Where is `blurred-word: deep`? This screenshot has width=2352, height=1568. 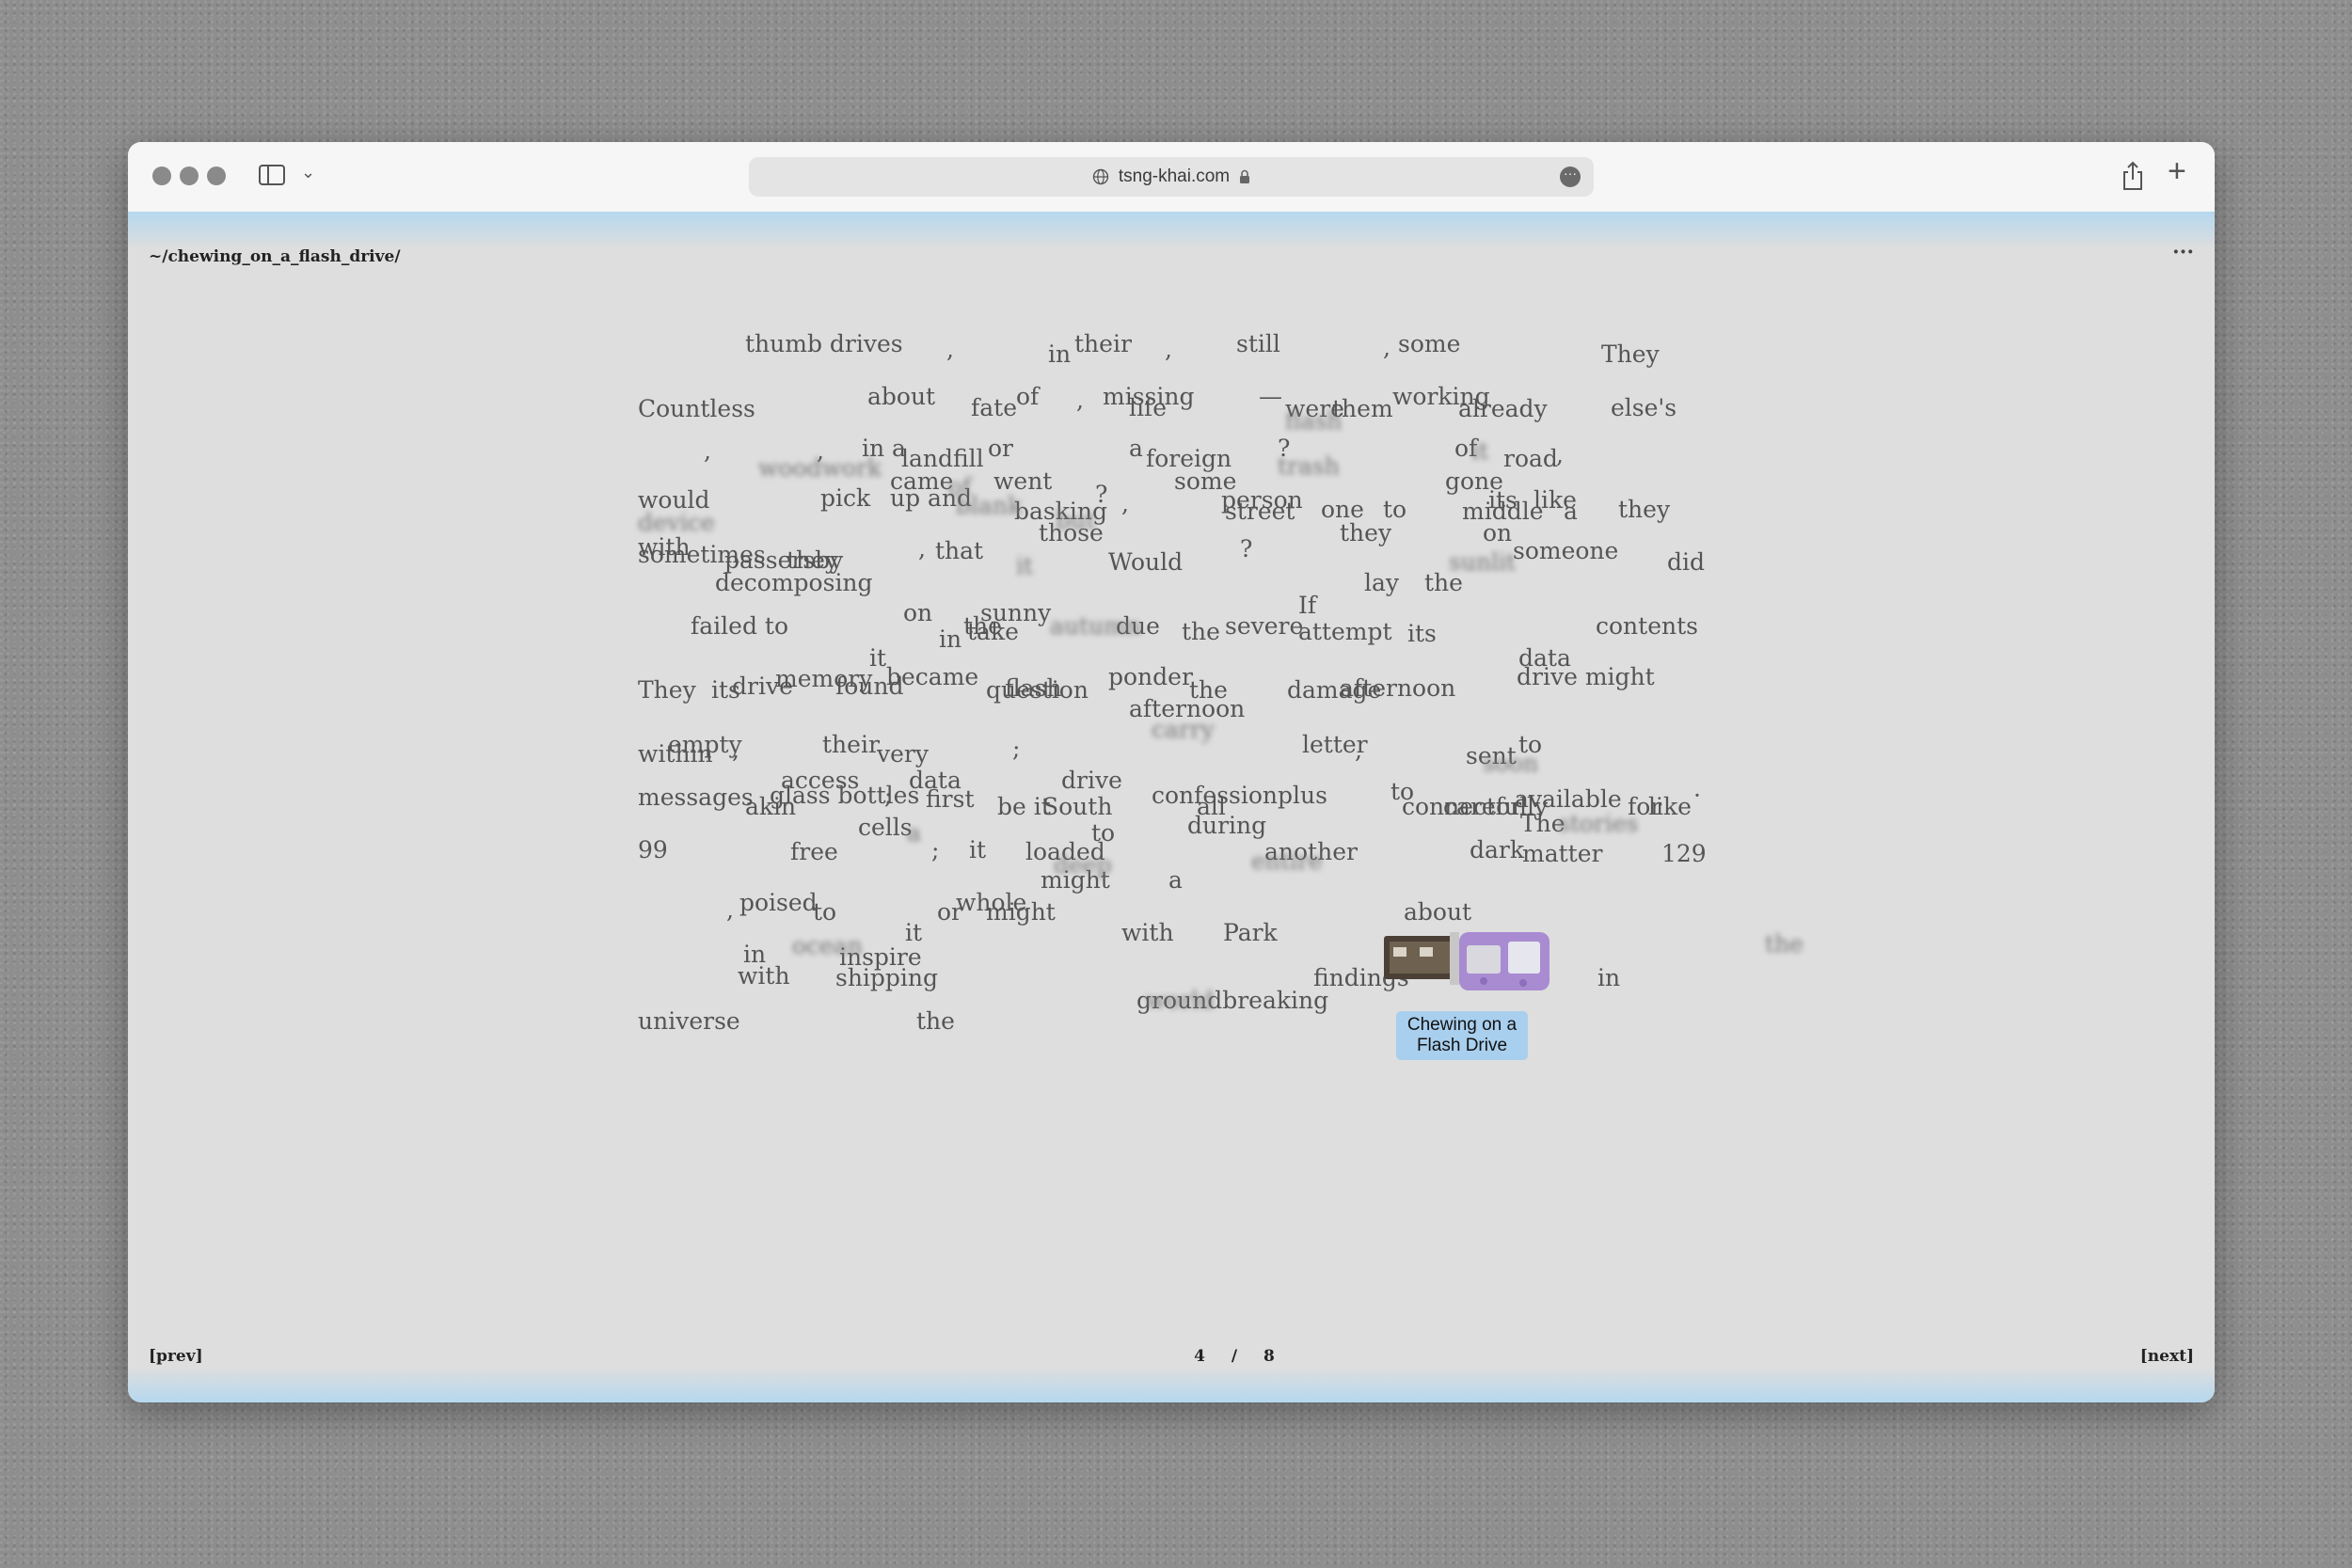
blurred-word: deep is located at coordinates (1083, 865).